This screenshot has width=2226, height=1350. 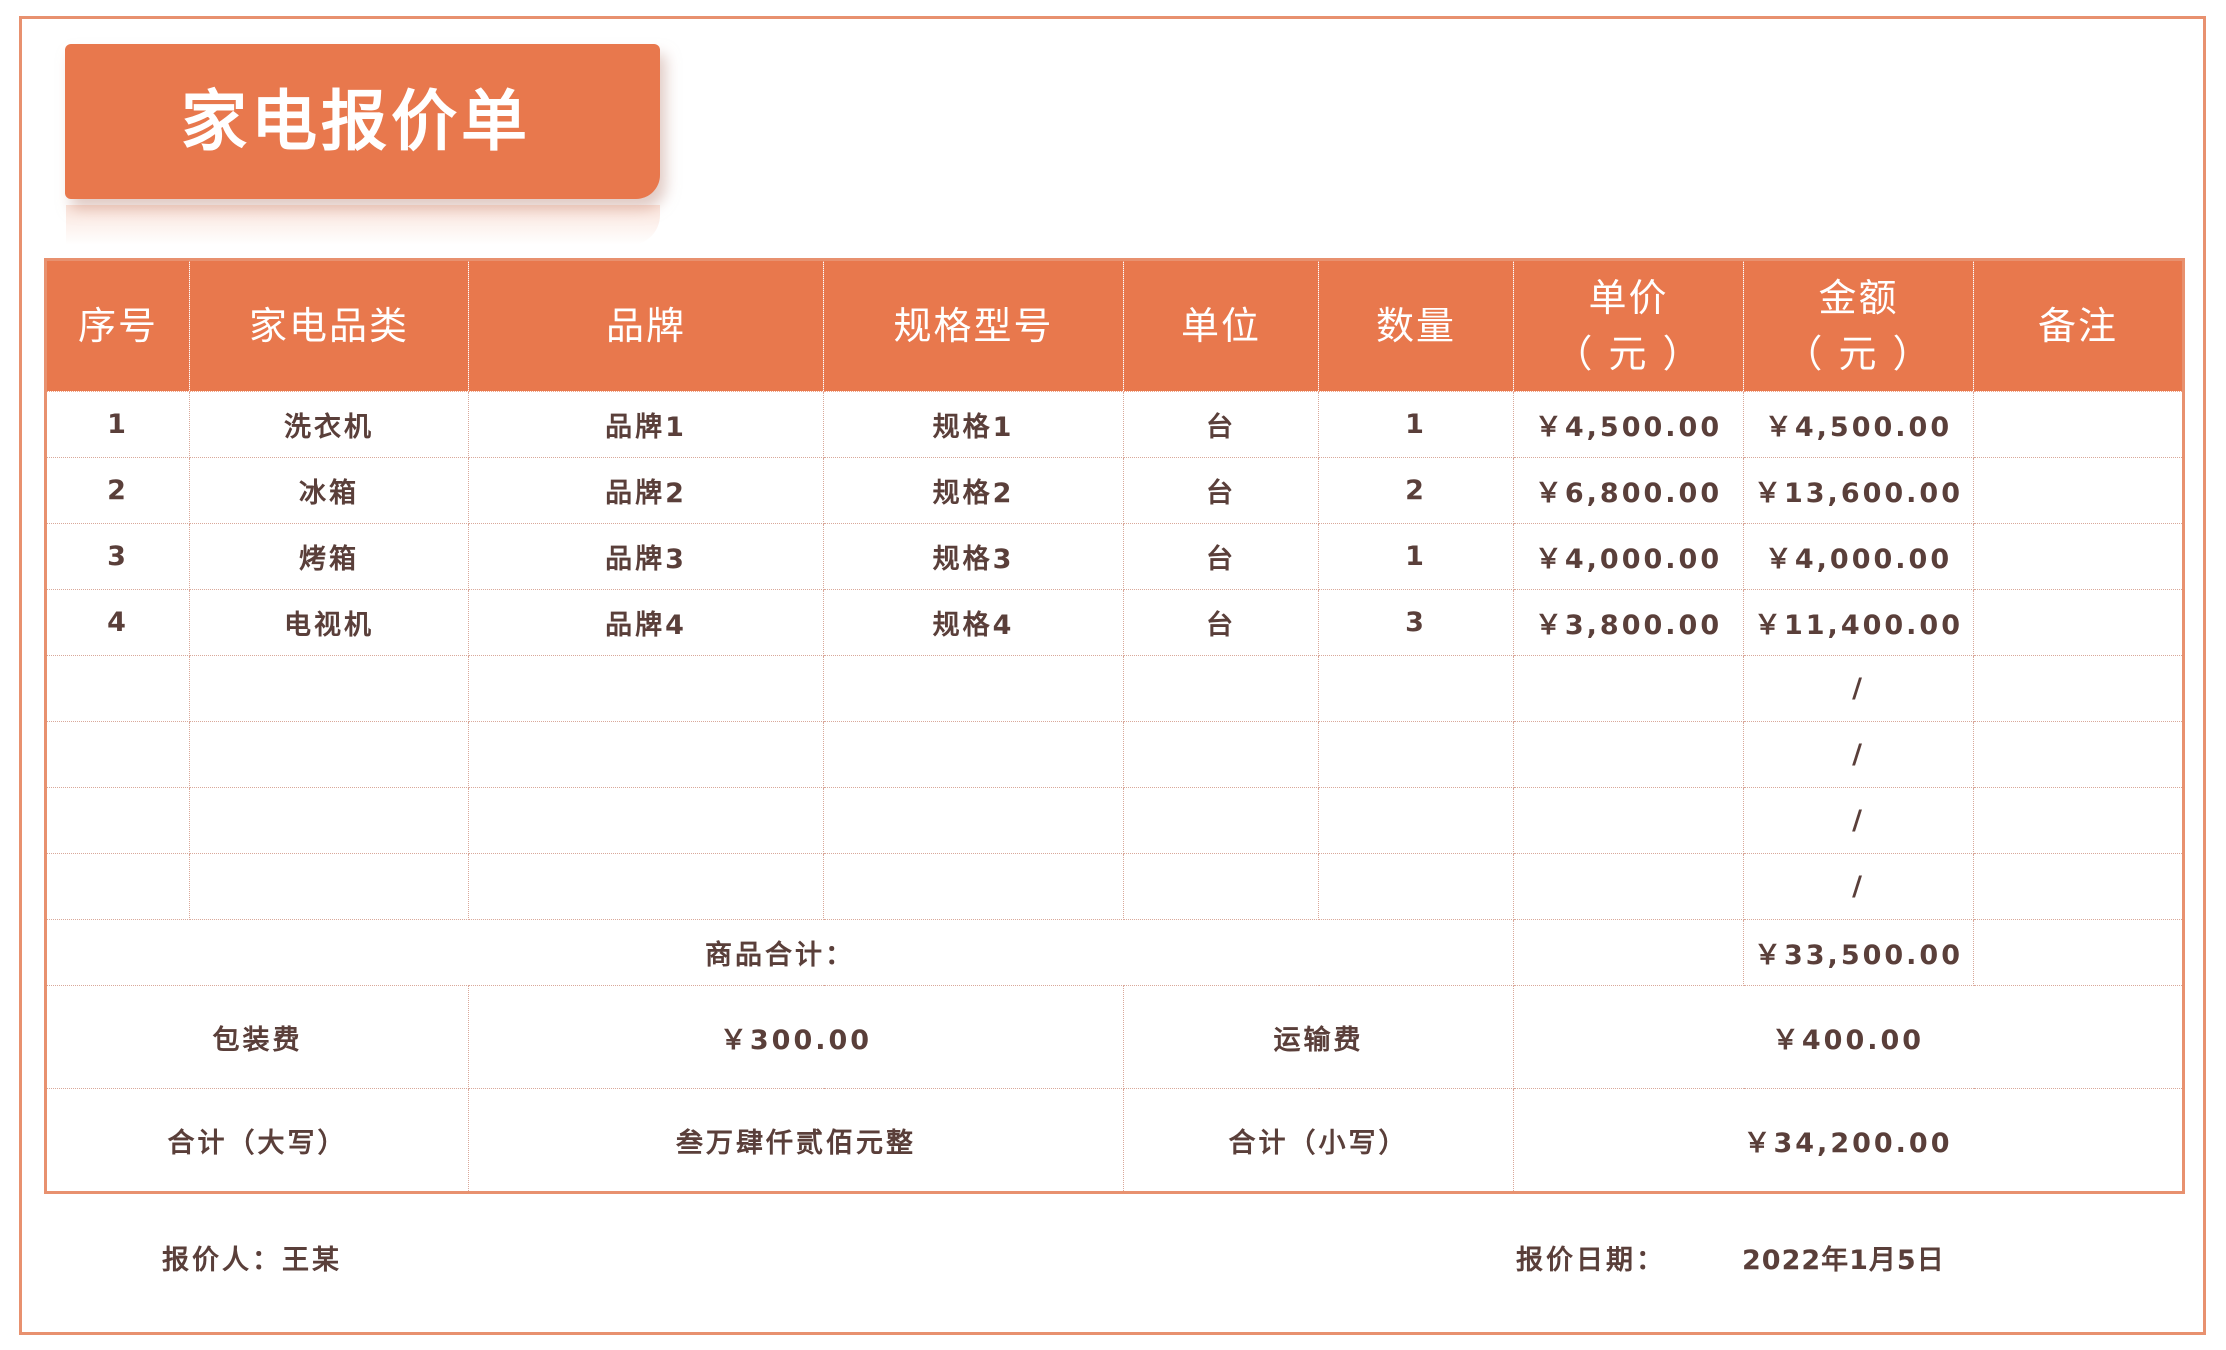 What do you see at coordinates (1858, 622) in the screenshot?
I see `cell-amount: ￥11,400.00` at bounding box center [1858, 622].